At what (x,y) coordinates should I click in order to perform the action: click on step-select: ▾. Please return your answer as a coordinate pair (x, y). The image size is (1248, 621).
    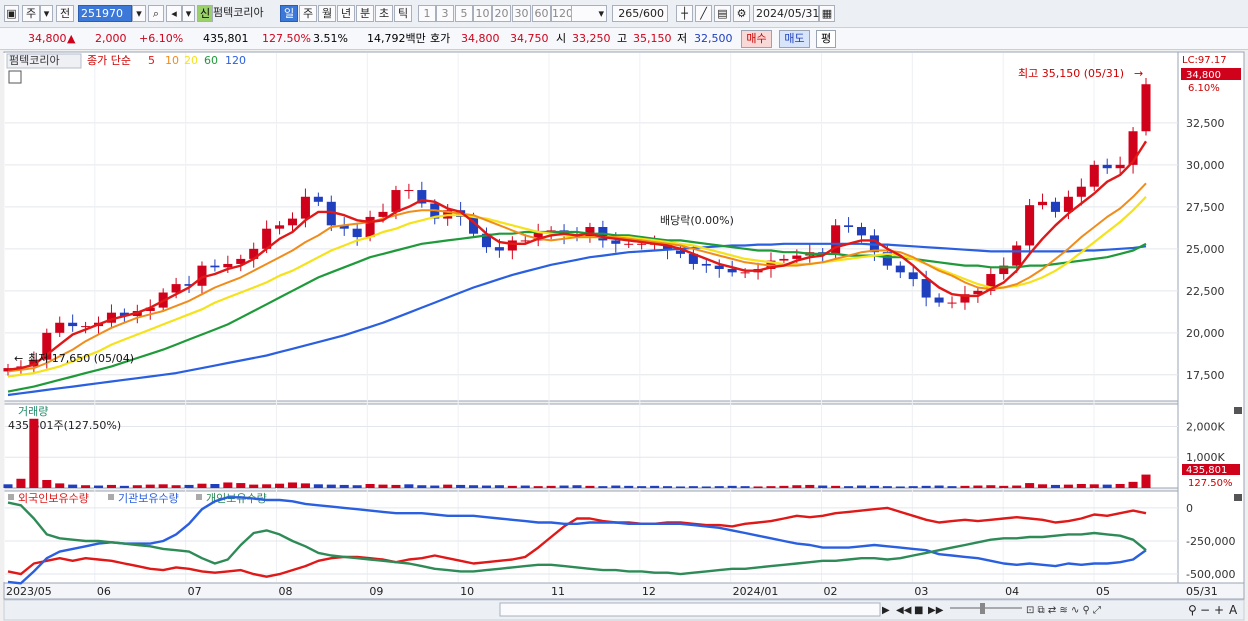
    Looking at the image, I should click on (589, 13).